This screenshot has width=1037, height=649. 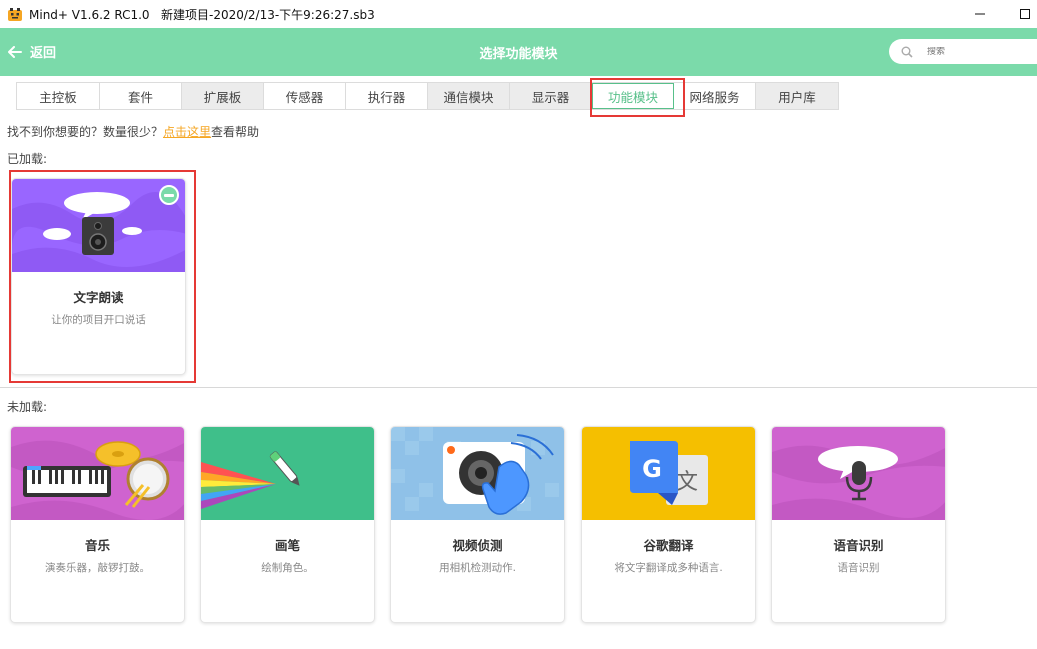 I want to click on tab-mainboard: 主控板, so click(x=58, y=96).